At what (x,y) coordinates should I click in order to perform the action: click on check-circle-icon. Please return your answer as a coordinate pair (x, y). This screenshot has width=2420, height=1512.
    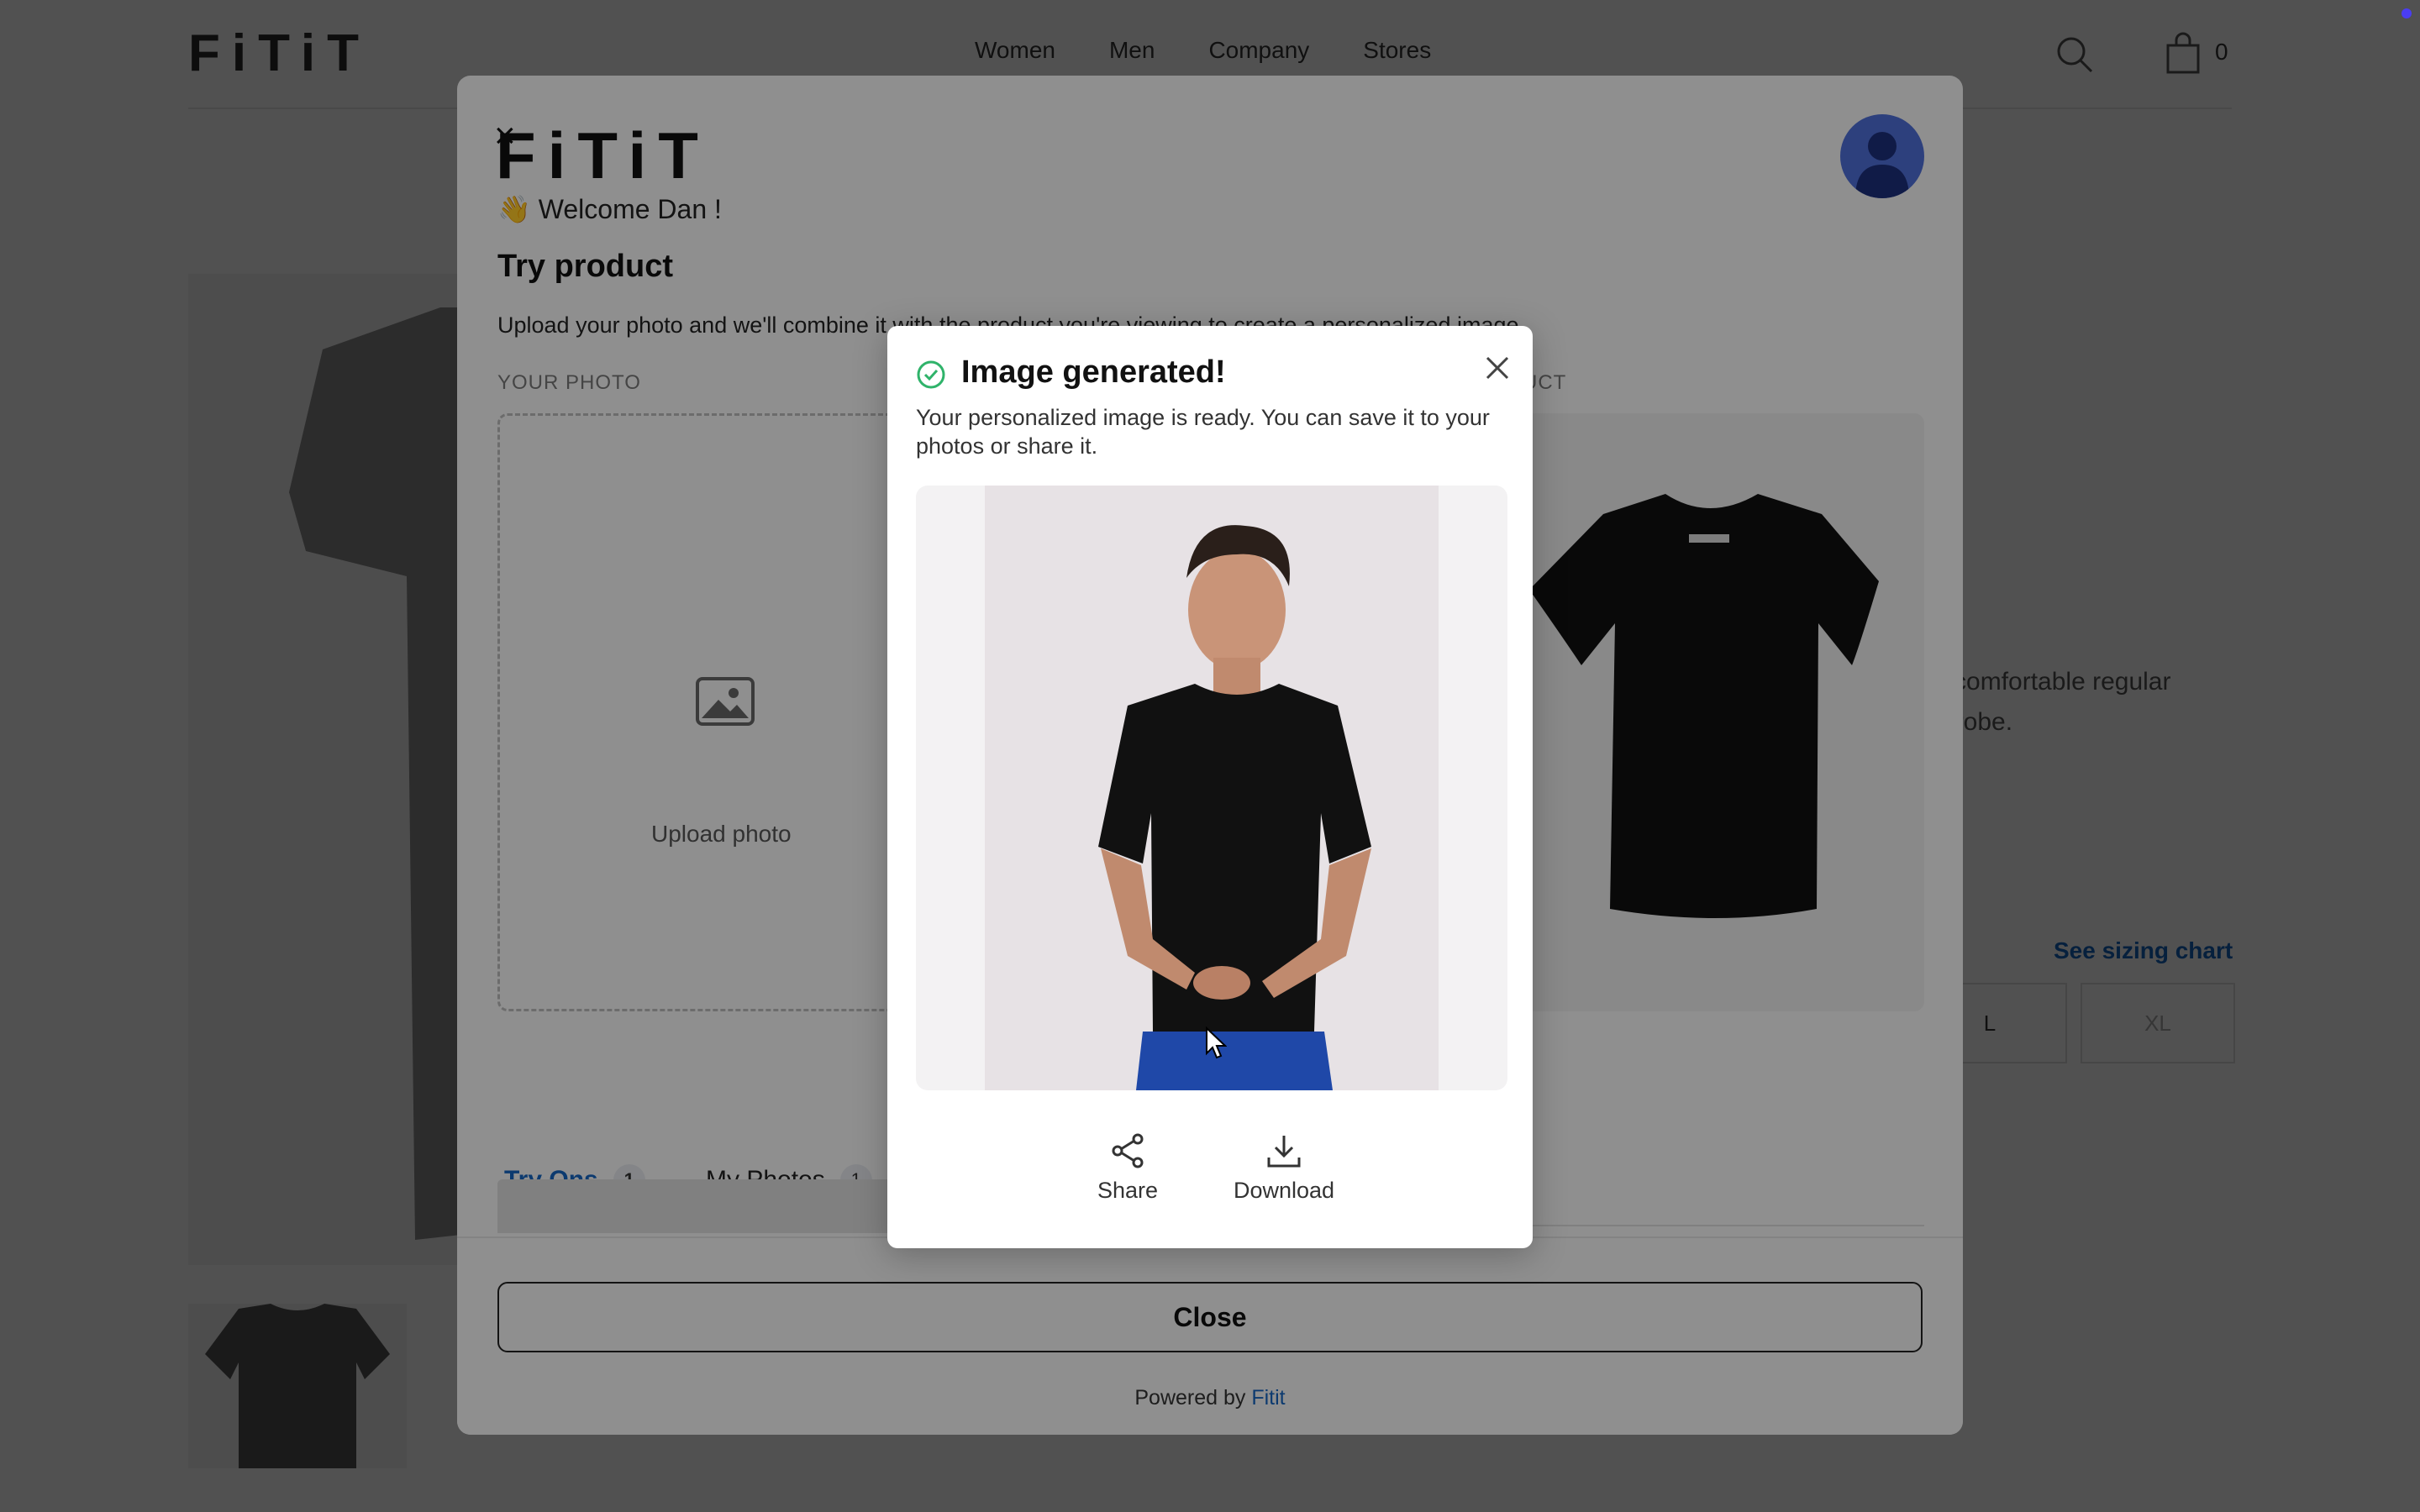
    Looking at the image, I should click on (931, 374).